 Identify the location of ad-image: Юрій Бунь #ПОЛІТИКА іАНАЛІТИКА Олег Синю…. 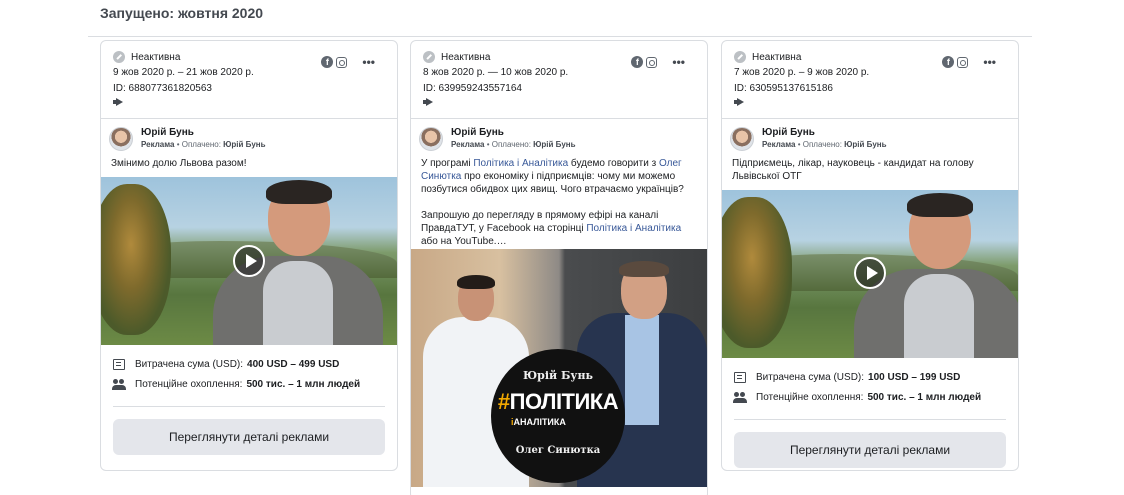
(559, 368).